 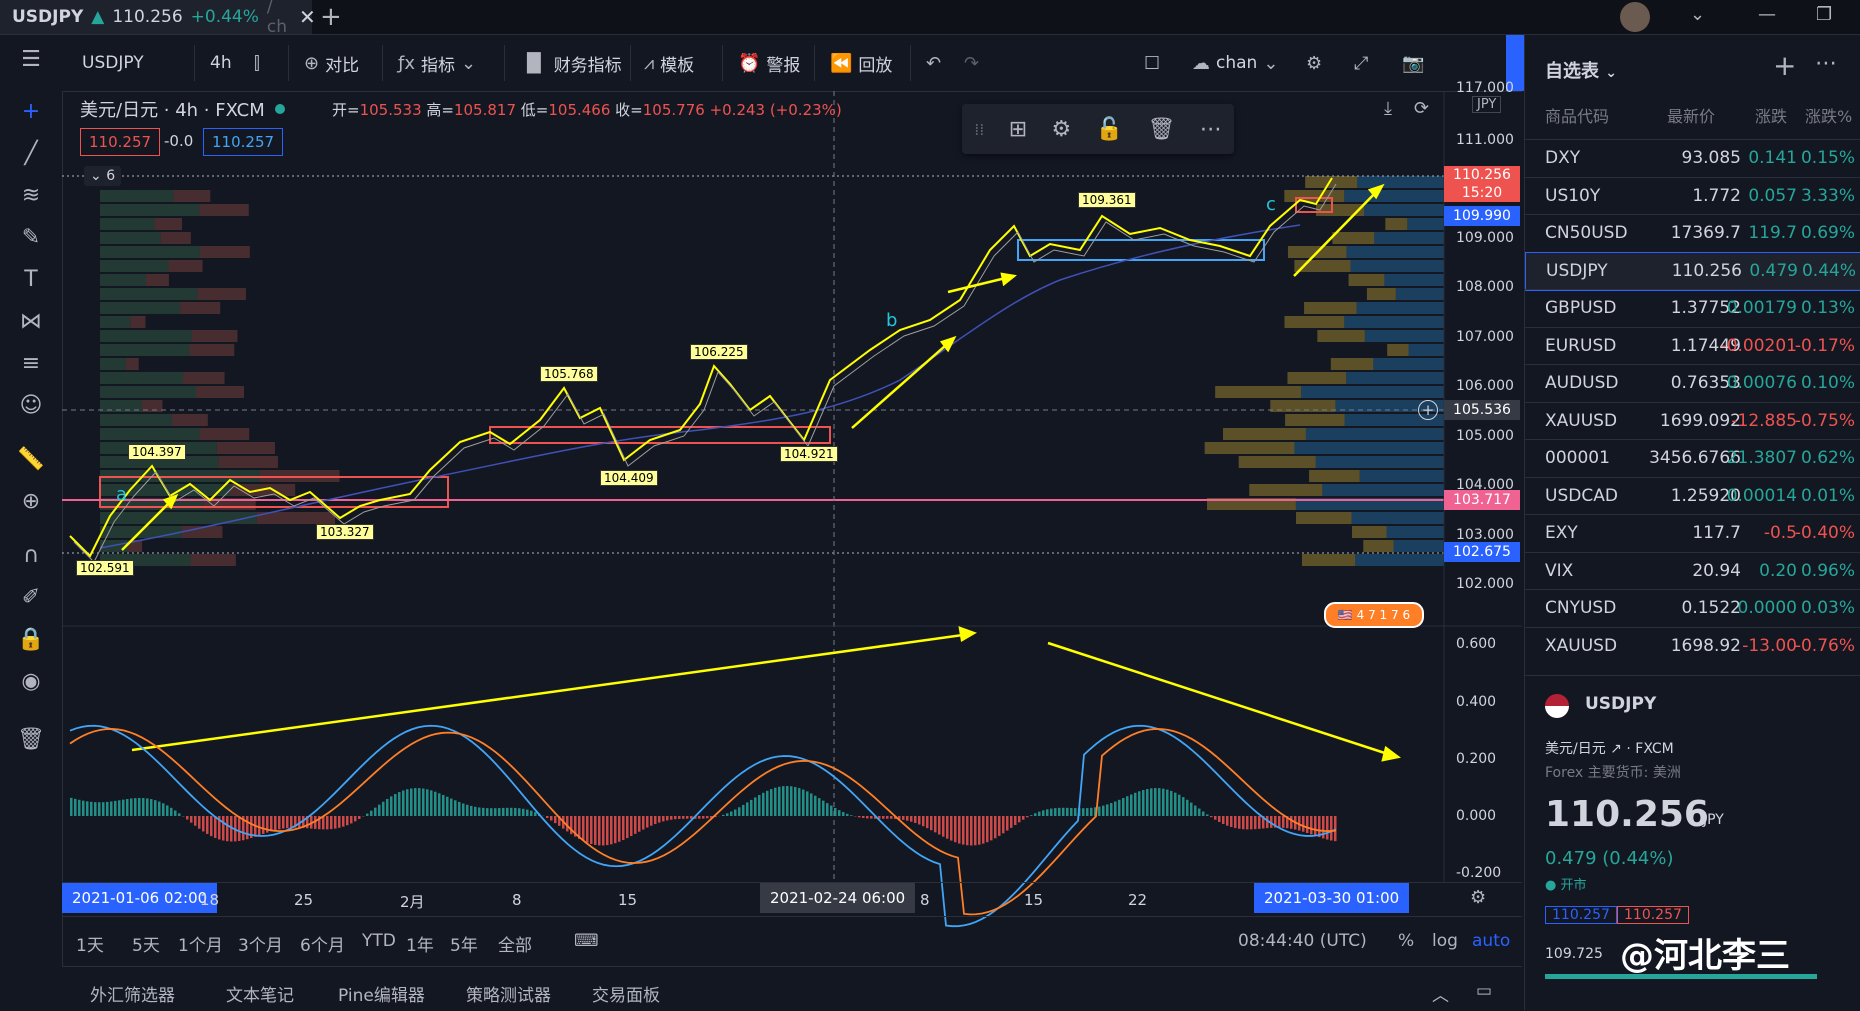 What do you see at coordinates (1620, 704) in the screenshot?
I see `detail-symbol: USDJPY` at bounding box center [1620, 704].